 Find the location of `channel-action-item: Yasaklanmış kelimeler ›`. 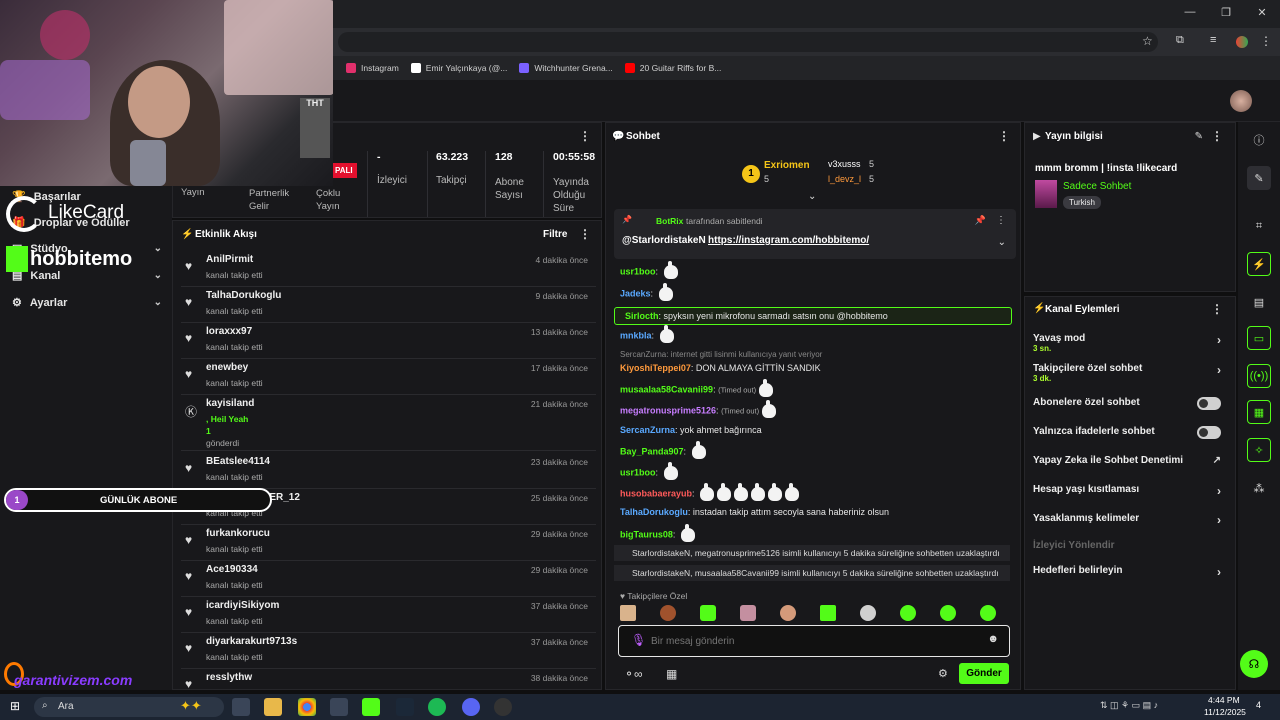

channel-action-item: Yasaklanmış kelimeler › is located at coordinates (1131, 520).